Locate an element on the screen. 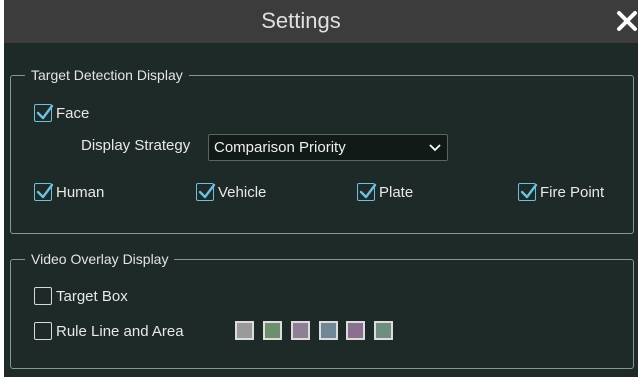 The height and width of the screenshot is (377, 638). close-icon is located at coordinates (627, 21).